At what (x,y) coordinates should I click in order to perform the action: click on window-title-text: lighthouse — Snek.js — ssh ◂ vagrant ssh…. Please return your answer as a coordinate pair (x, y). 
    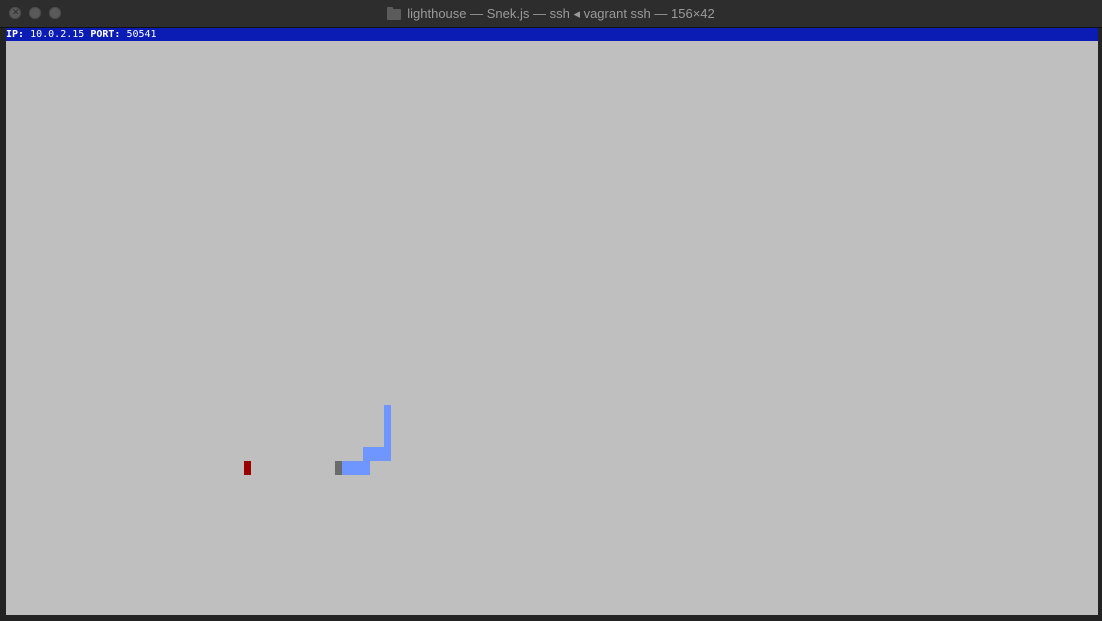
    Looking at the image, I should click on (561, 13).